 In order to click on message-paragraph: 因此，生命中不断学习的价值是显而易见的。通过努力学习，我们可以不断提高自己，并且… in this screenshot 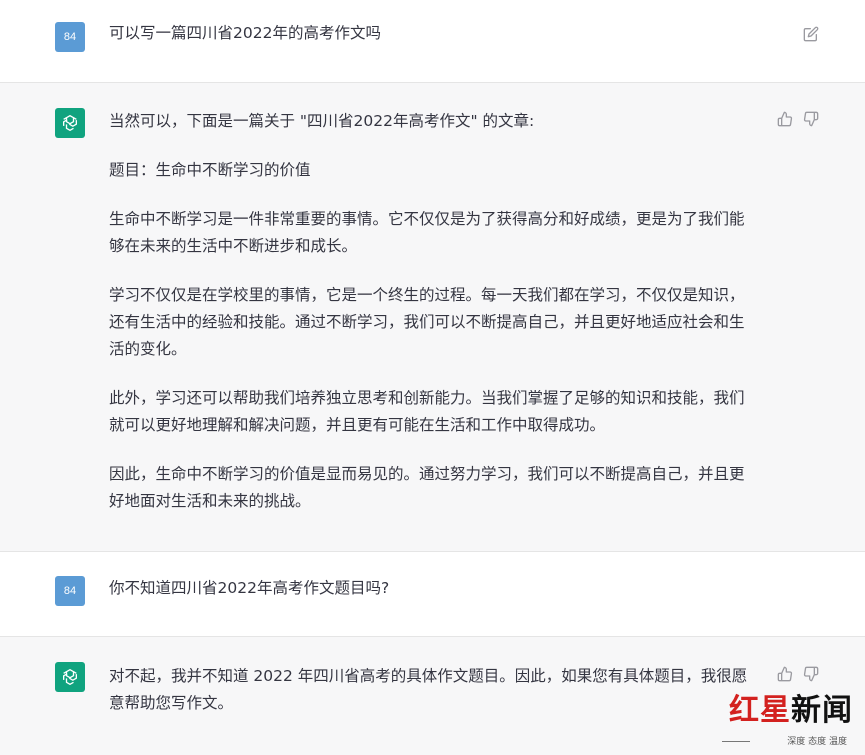, I will do `click(427, 487)`.